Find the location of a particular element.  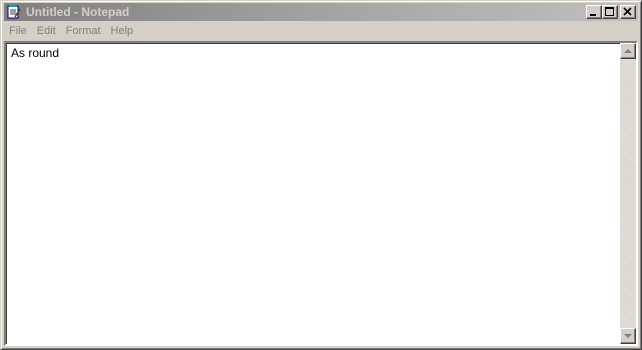

scroll-down-button is located at coordinates (628, 336).